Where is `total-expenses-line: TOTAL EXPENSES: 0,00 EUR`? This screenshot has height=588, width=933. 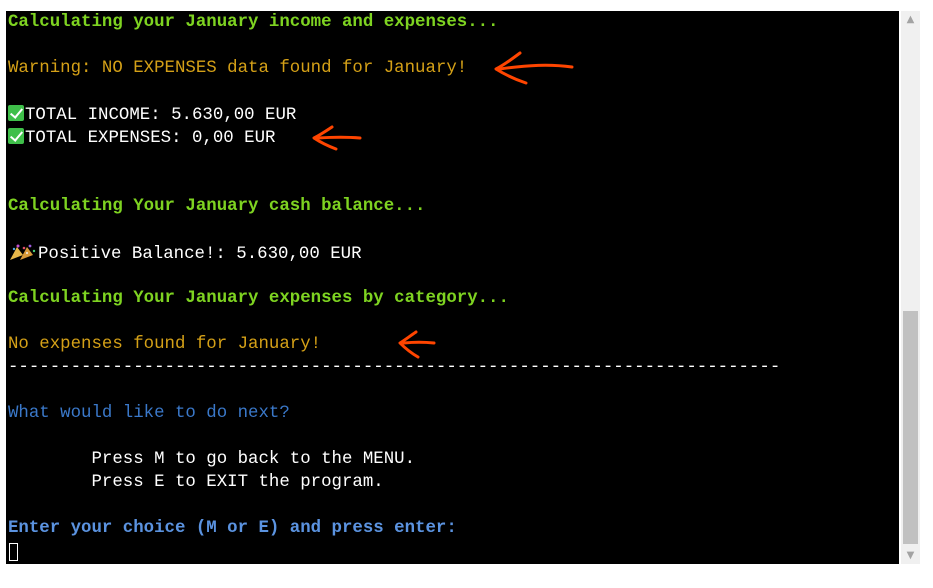 total-expenses-line: TOTAL EXPENSES: 0,00 EUR is located at coordinates (141, 138).